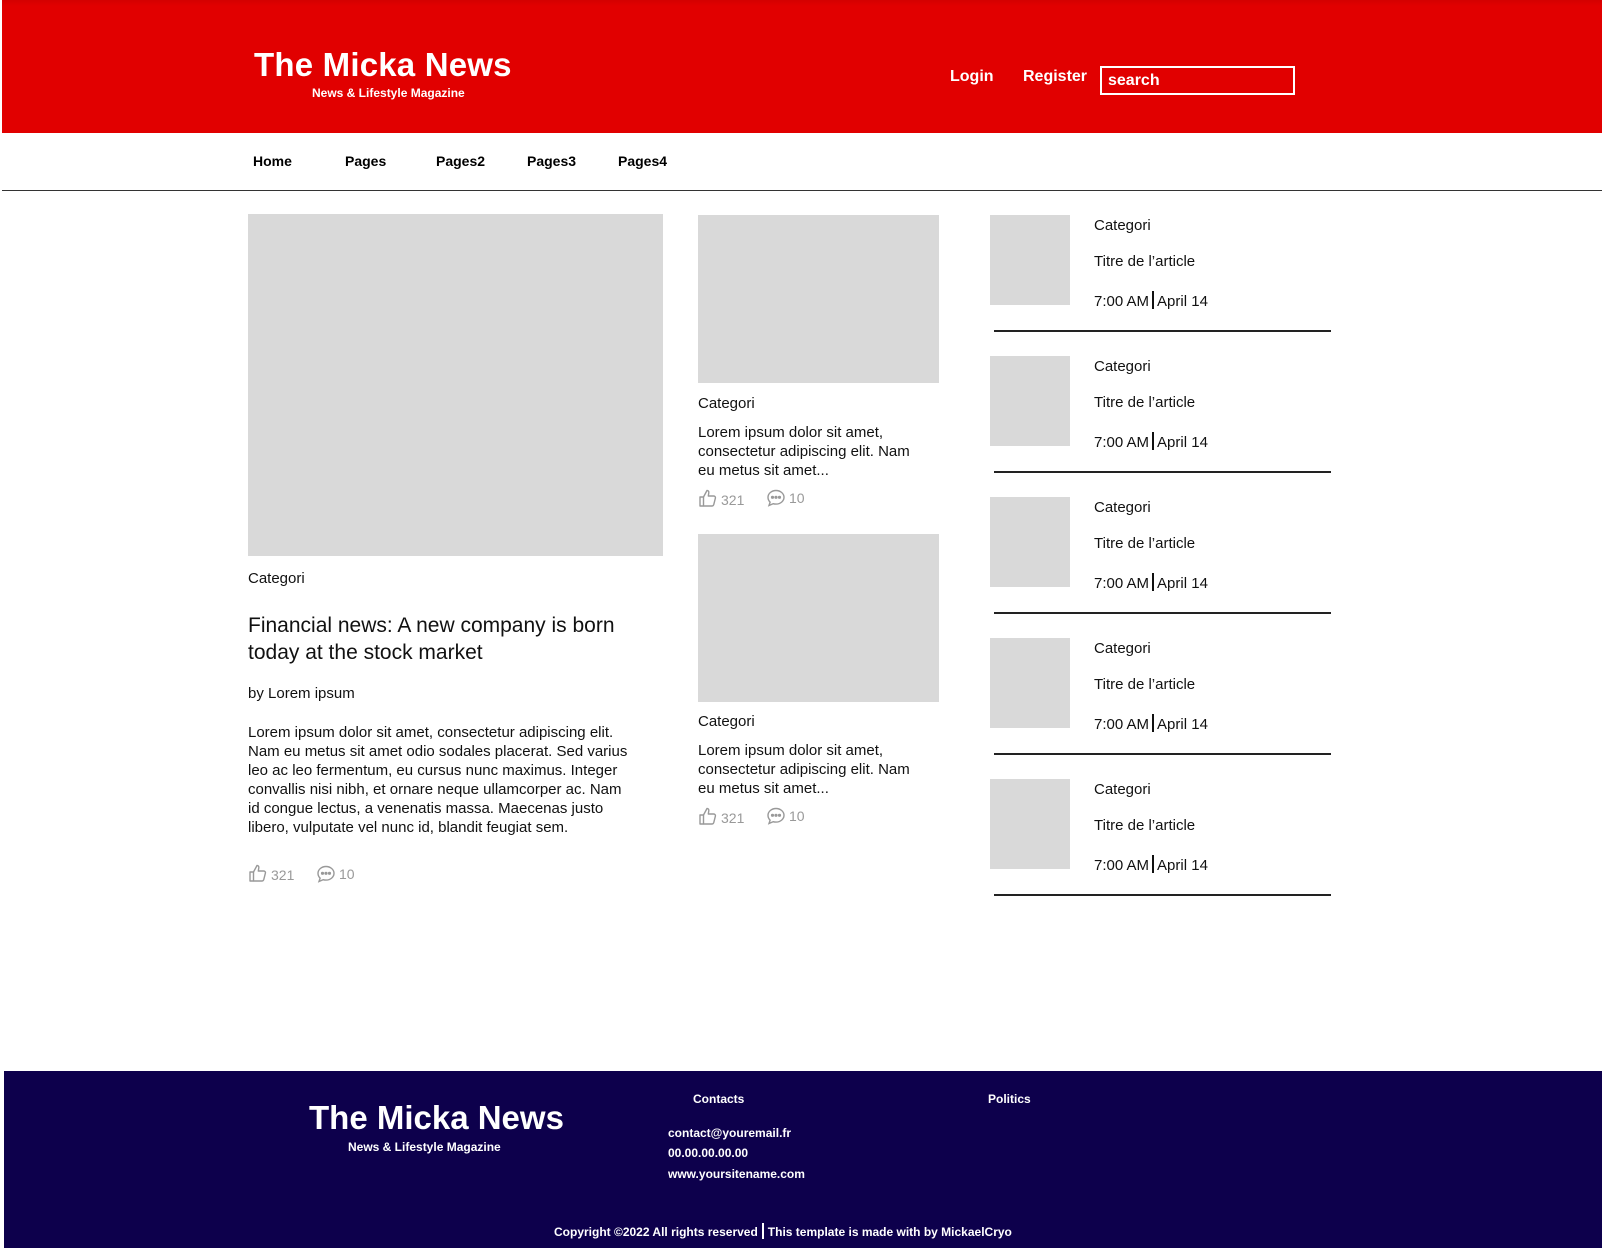  What do you see at coordinates (276, 578) in the screenshot?
I see `featured-category: Categori` at bounding box center [276, 578].